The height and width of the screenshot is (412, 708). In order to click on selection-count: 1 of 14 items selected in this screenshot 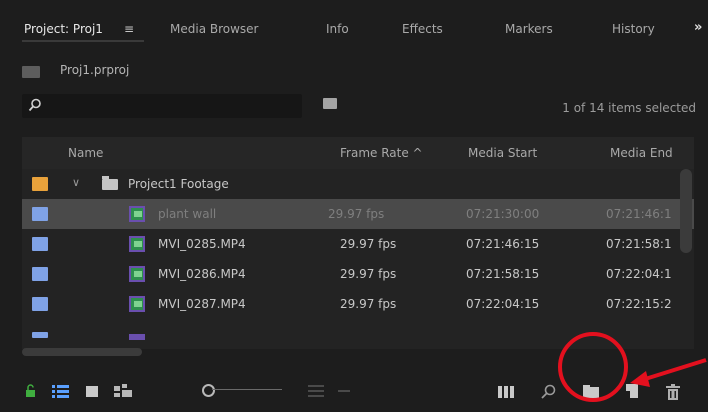, I will do `click(629, 108)`.